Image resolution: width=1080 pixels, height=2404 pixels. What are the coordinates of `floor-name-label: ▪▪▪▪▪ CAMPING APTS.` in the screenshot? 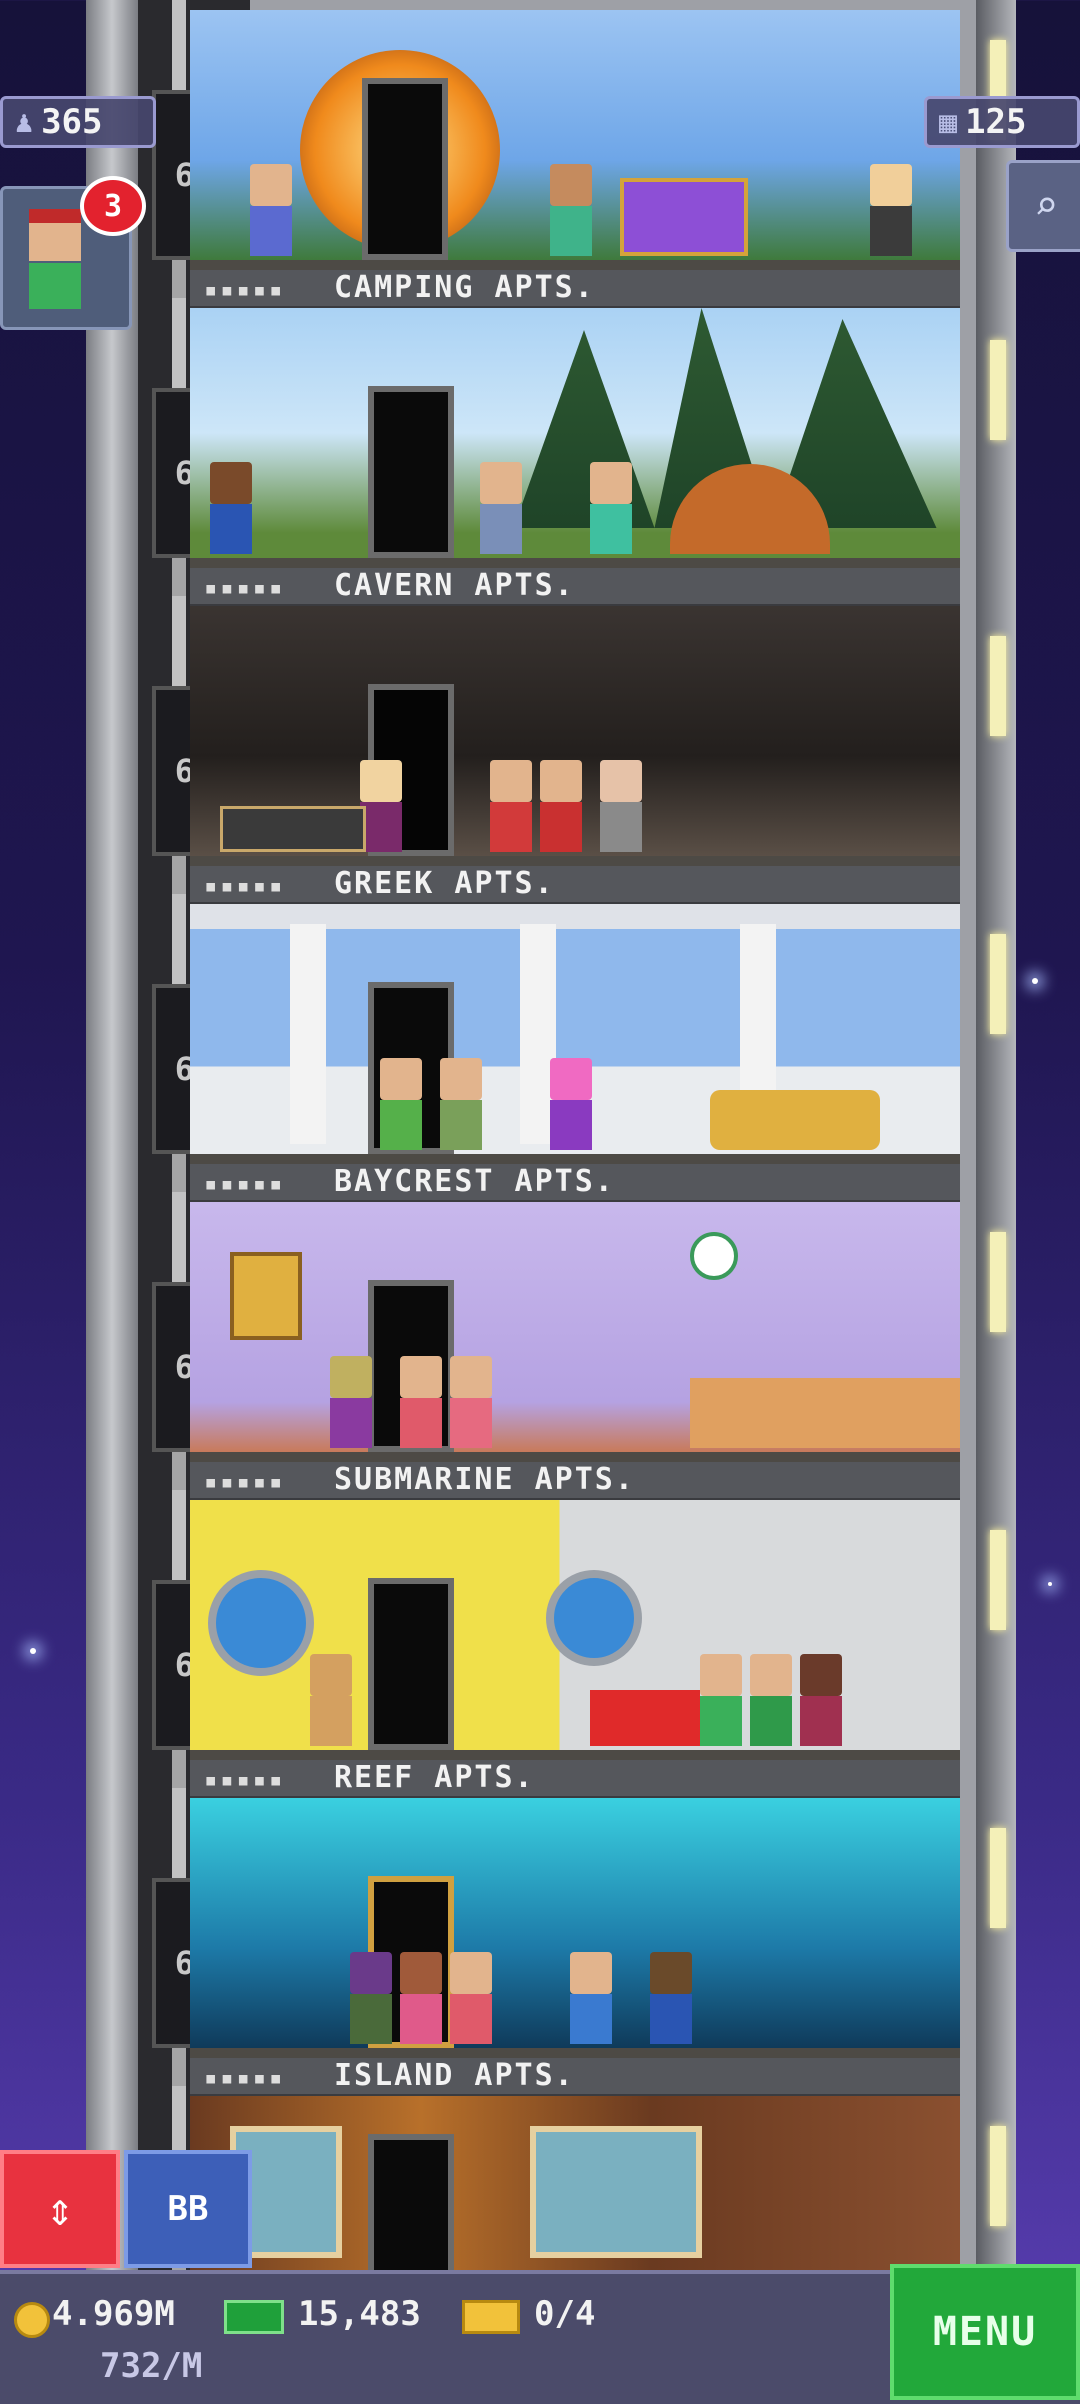 It's located at (575, 289).